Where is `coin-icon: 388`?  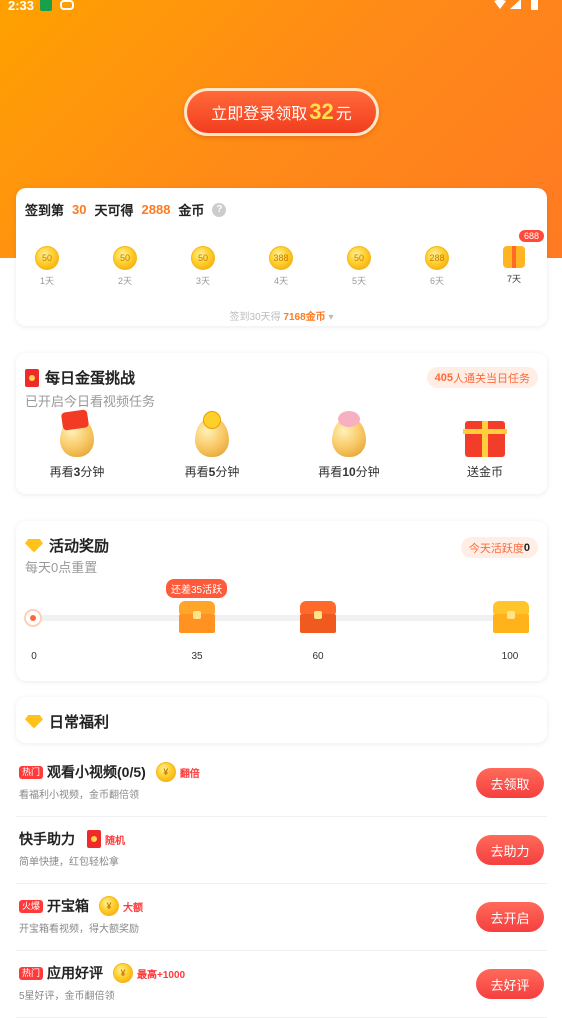
coin-icon: 388 is located at coordinates (281, 258).